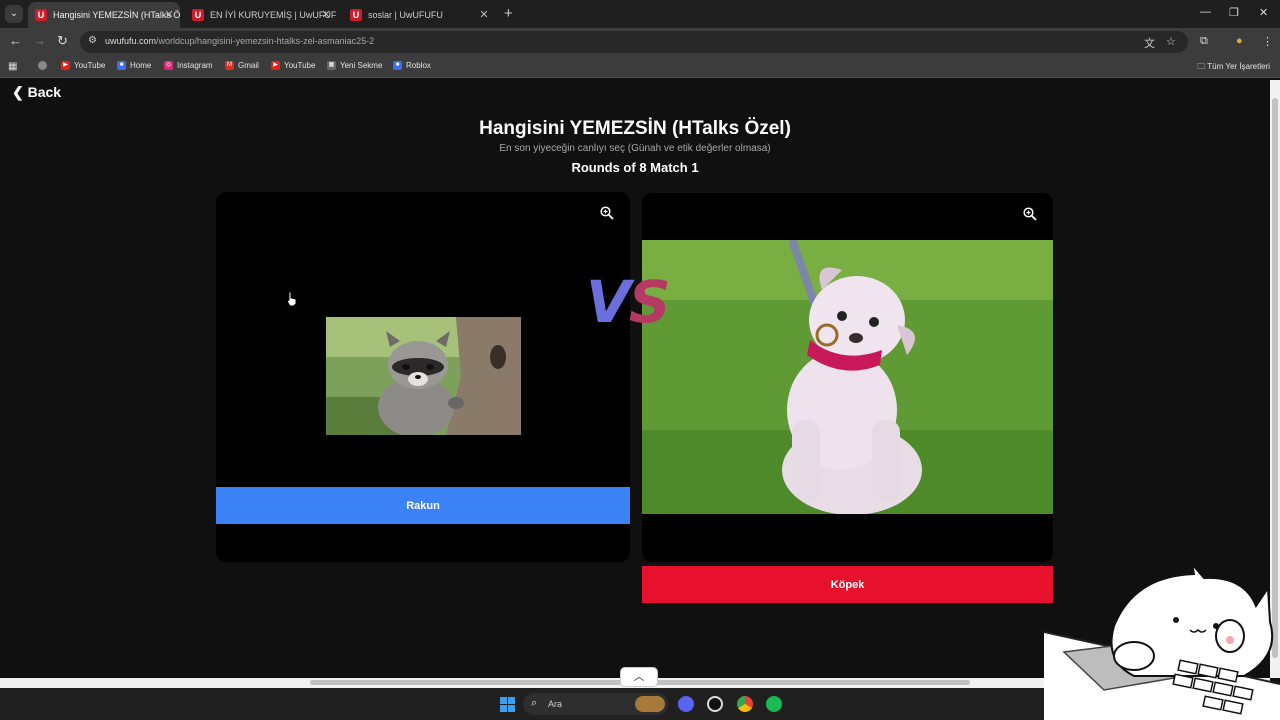 This screenshot has height=720, width=1280. What do you see at coordinates (44, 65) in the screenshot?
I see `chrome-shortcut-icon` at bounding box center [44, 65].